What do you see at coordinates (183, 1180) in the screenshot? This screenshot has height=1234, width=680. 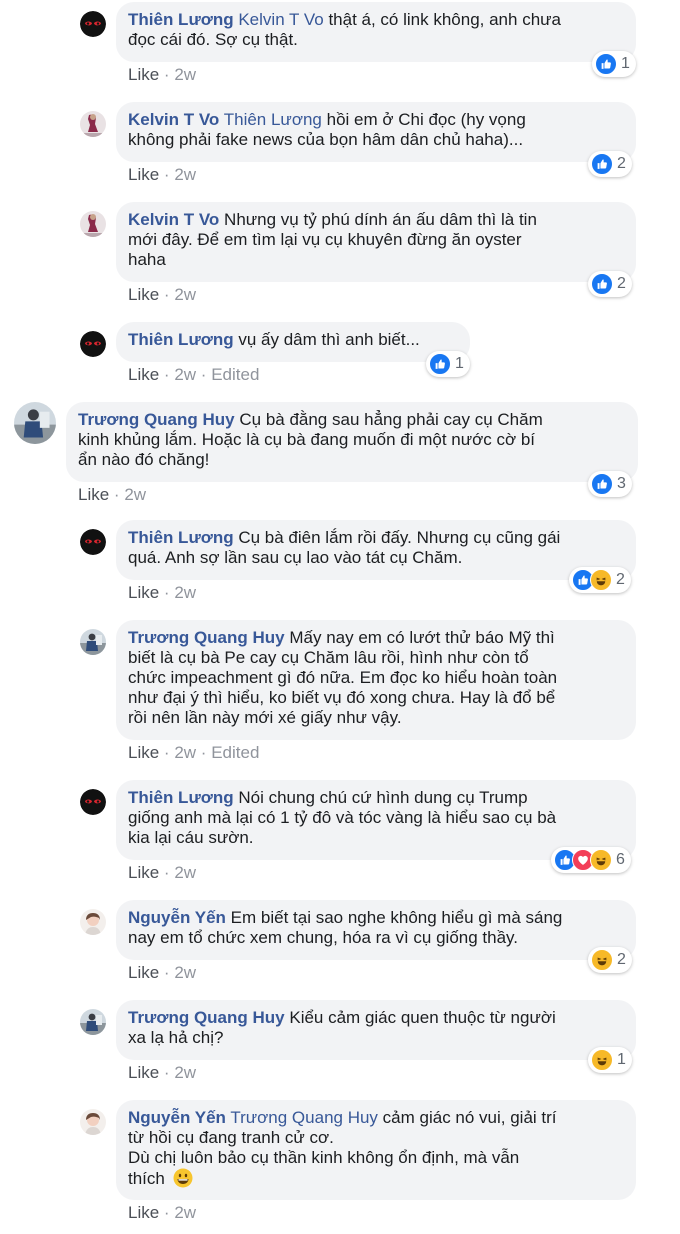 I see `grinning-face-emoji` at bounding box center [183, 1180].